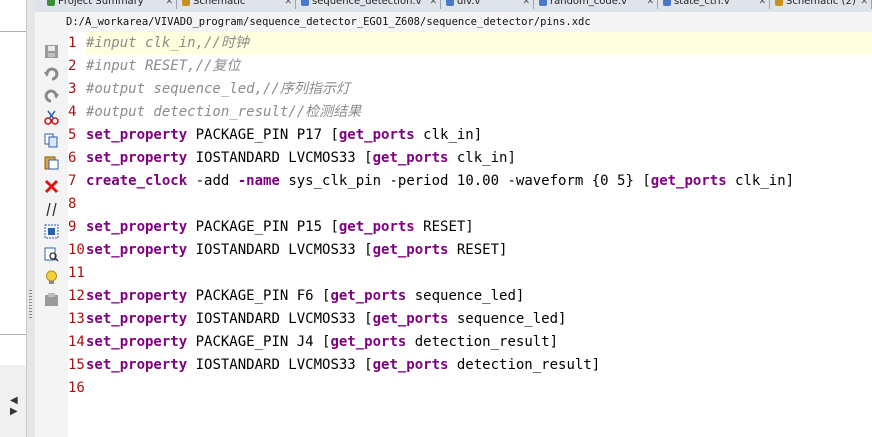 The width and height of the screenshot is (872, 437). What do you see at coordinates (51, 117) in the screenshot?
I see `cut-icon` at bounding box center [51, 117].